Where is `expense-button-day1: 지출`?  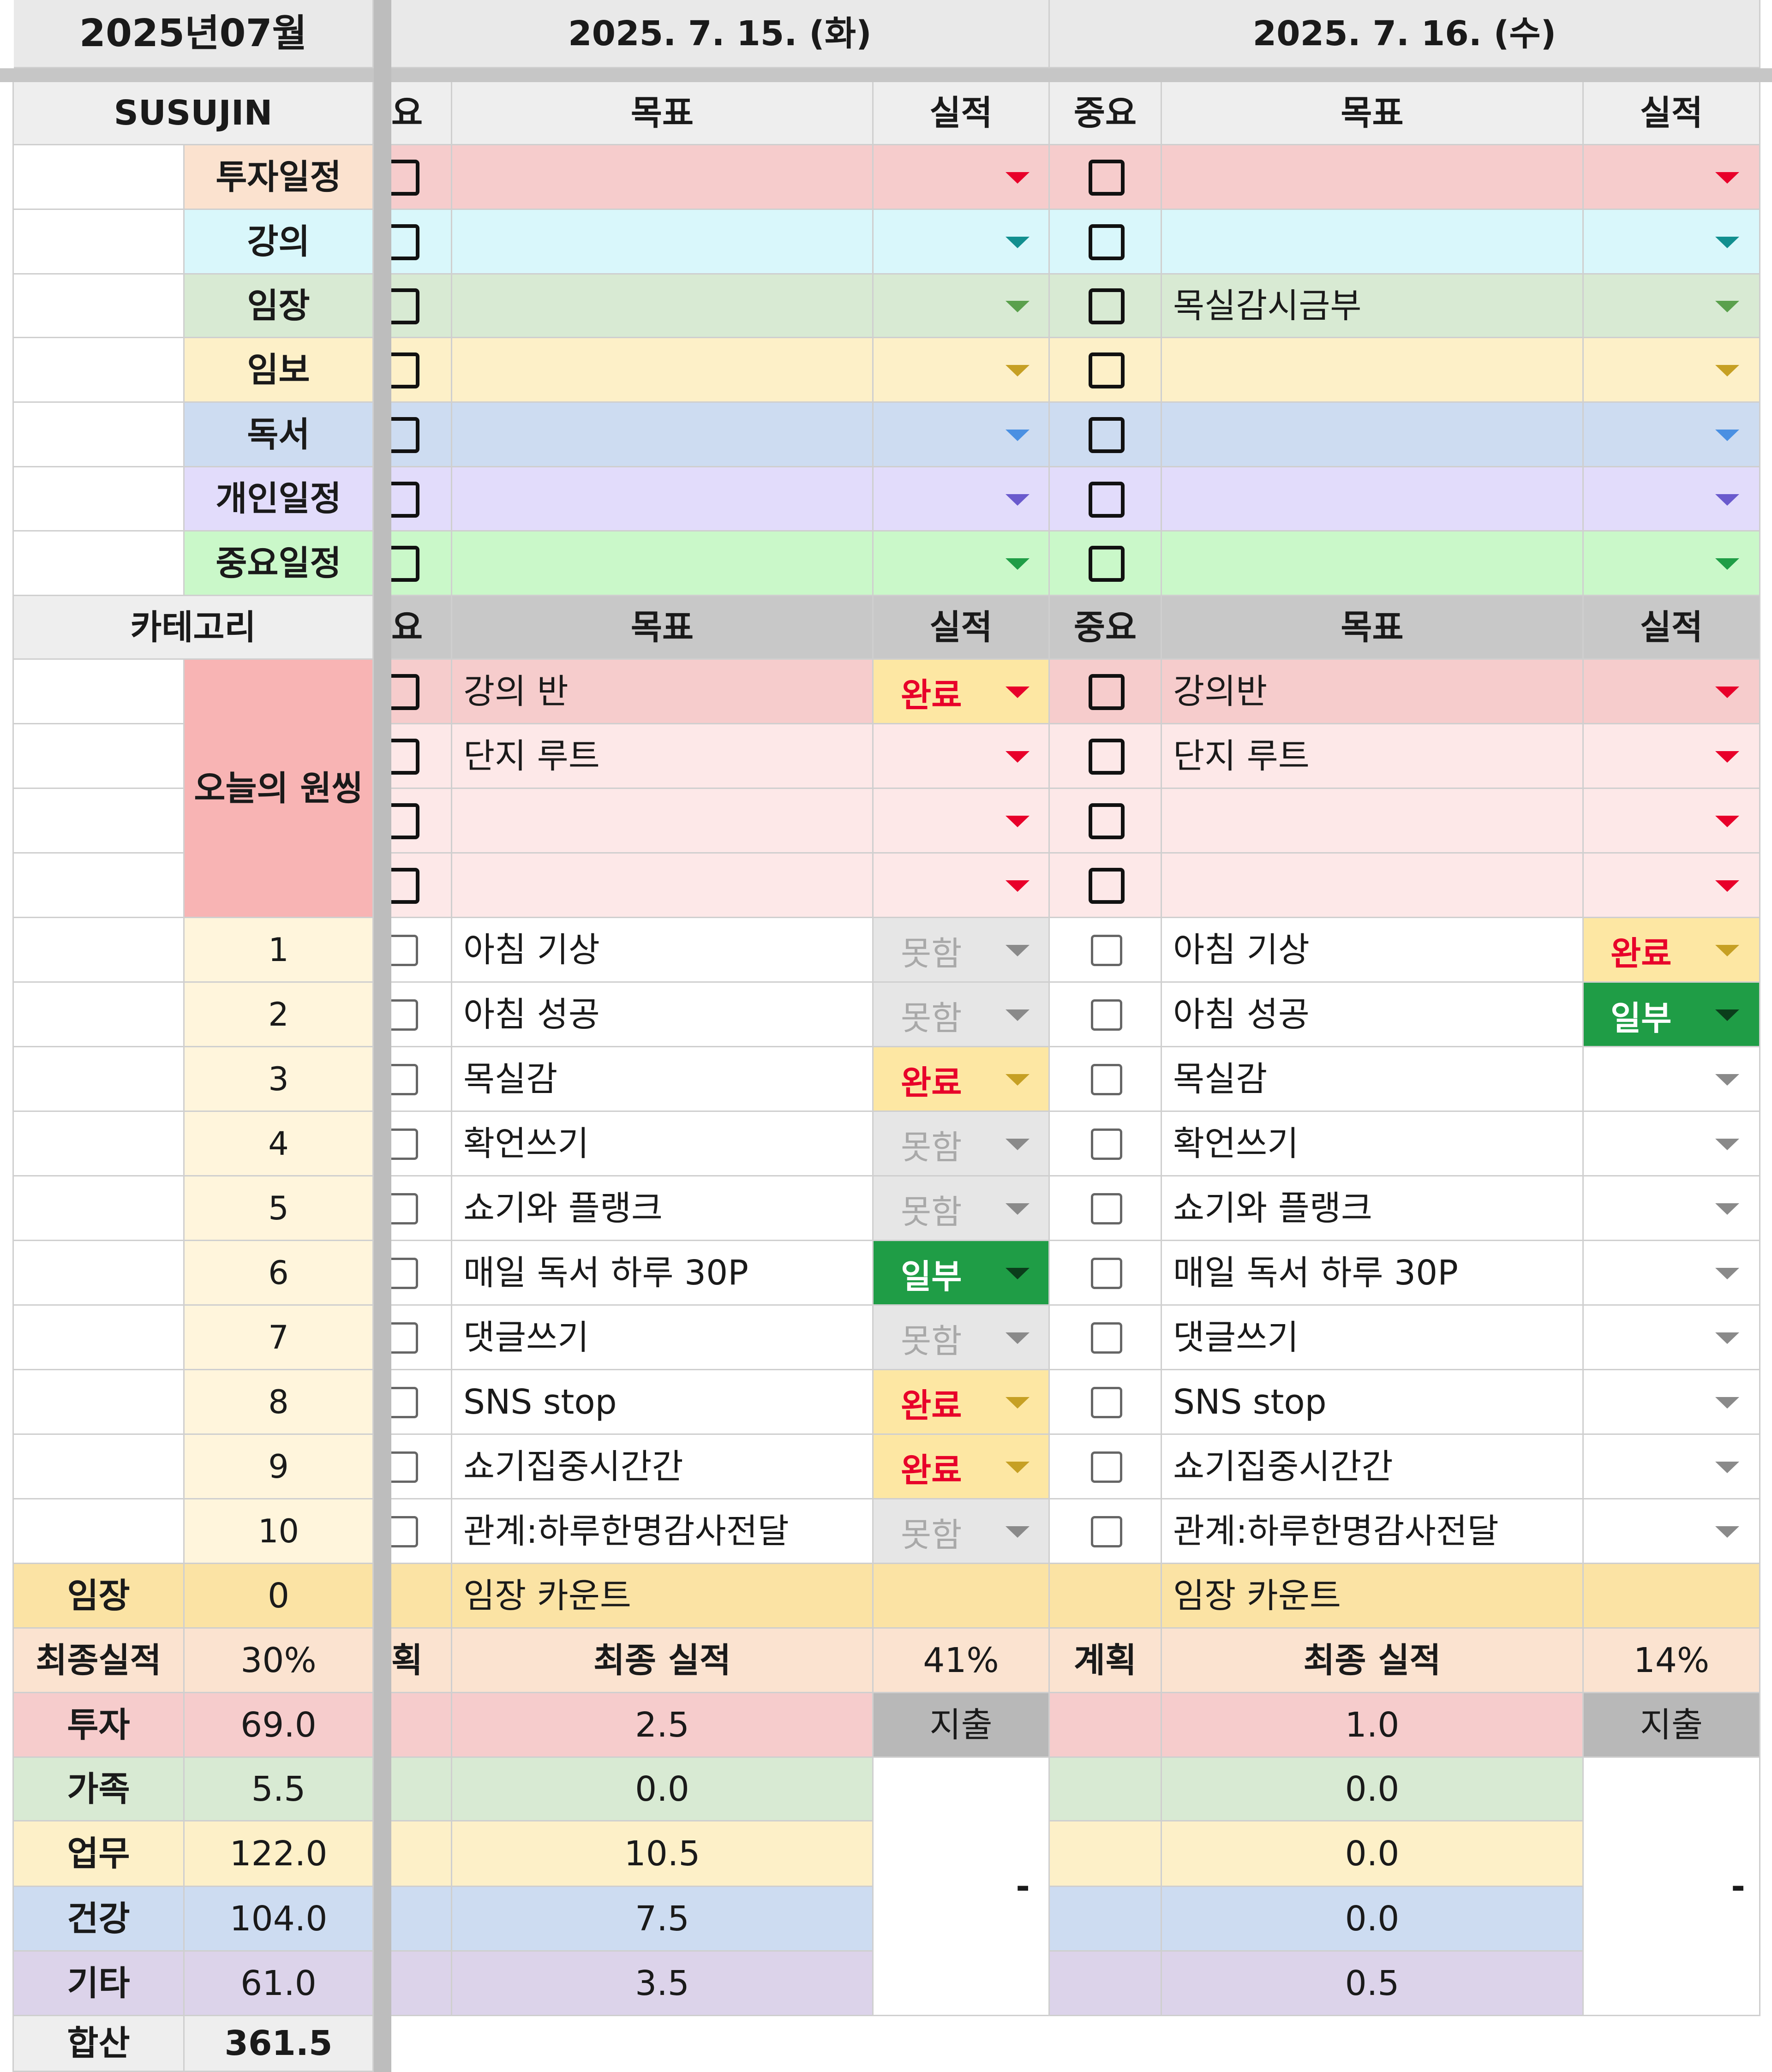 expense-button-day1: 지출 is located at coordinates (962, 1726).